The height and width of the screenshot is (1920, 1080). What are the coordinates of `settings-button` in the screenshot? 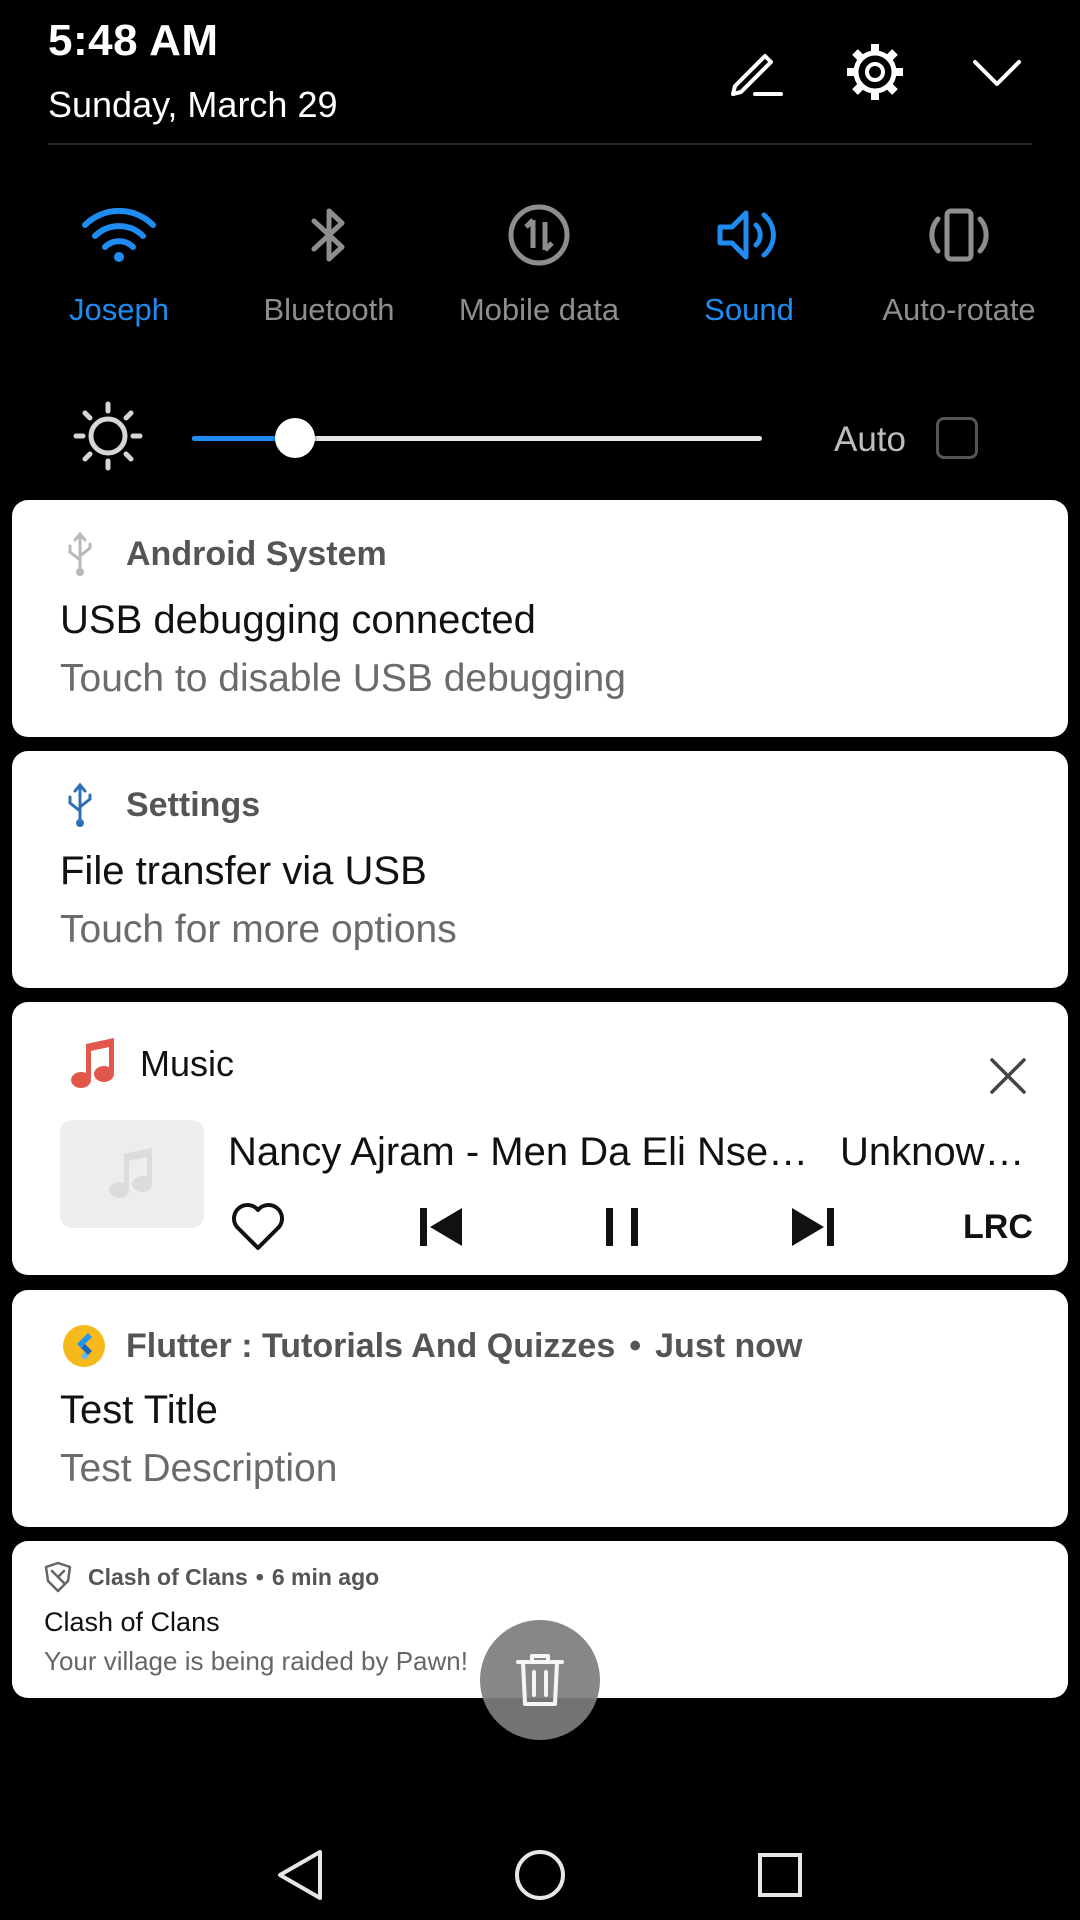 It's located at (875, 72).